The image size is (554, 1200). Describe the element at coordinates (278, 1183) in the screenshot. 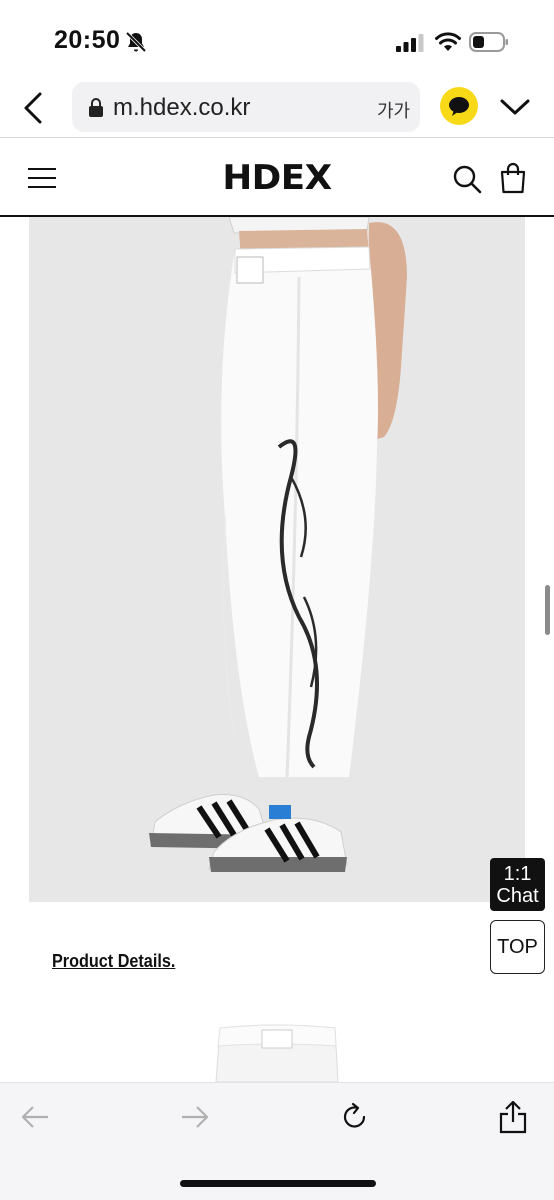

I see `home-indicator` at that location.